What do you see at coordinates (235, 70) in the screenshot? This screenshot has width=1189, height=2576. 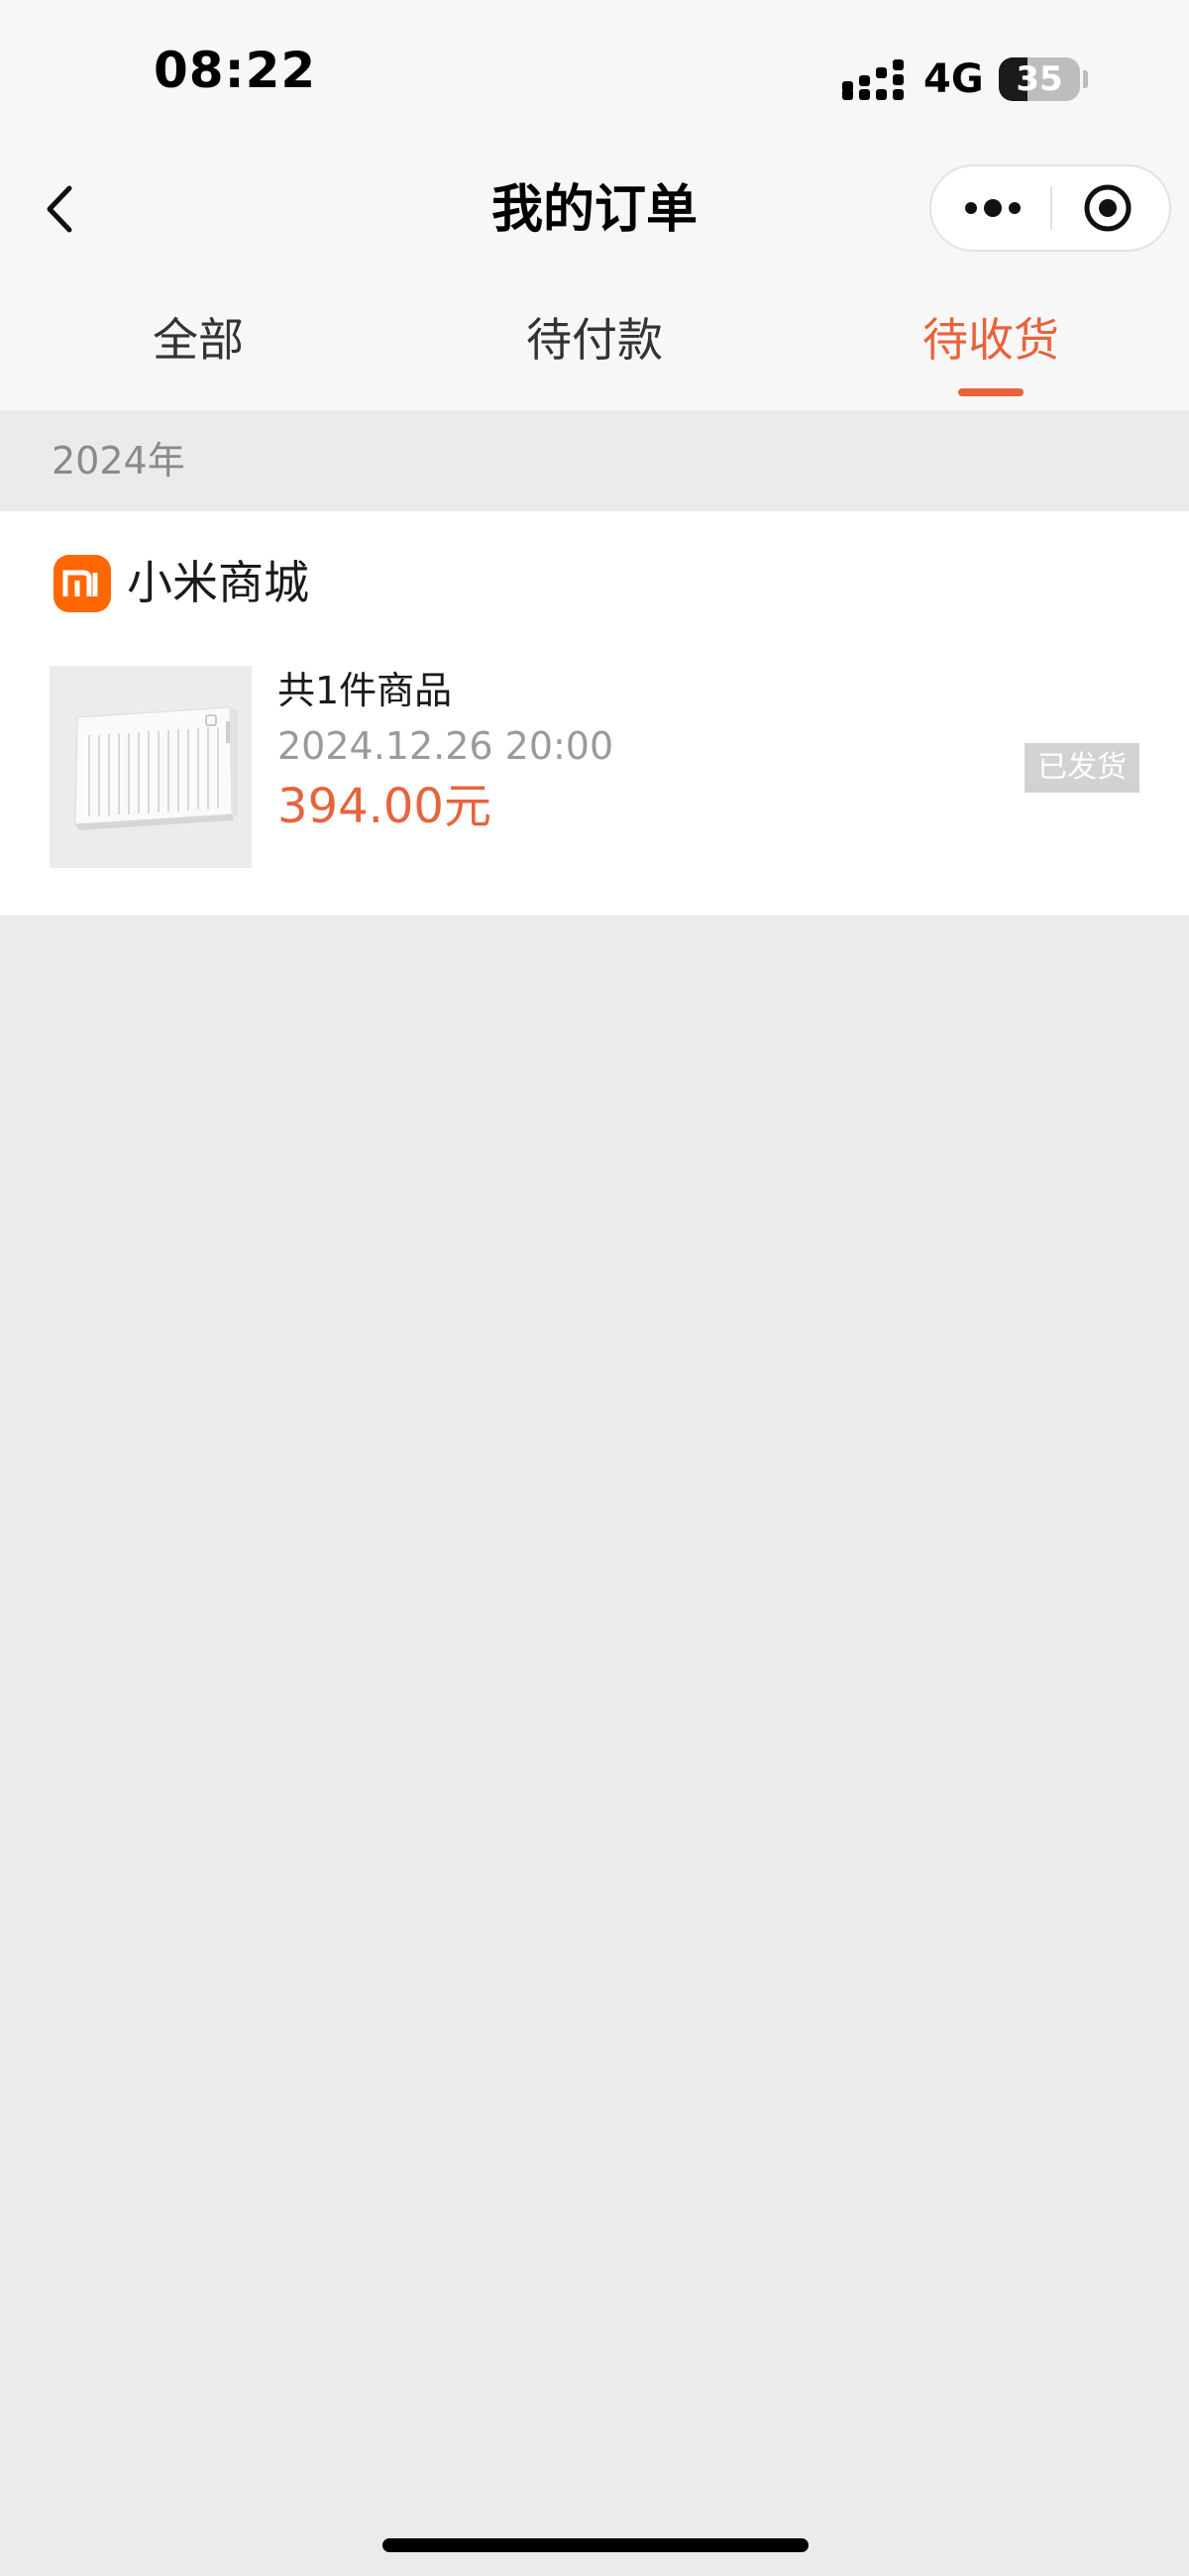 I see `status-time: 08:22` at bounding box center [235, 70].